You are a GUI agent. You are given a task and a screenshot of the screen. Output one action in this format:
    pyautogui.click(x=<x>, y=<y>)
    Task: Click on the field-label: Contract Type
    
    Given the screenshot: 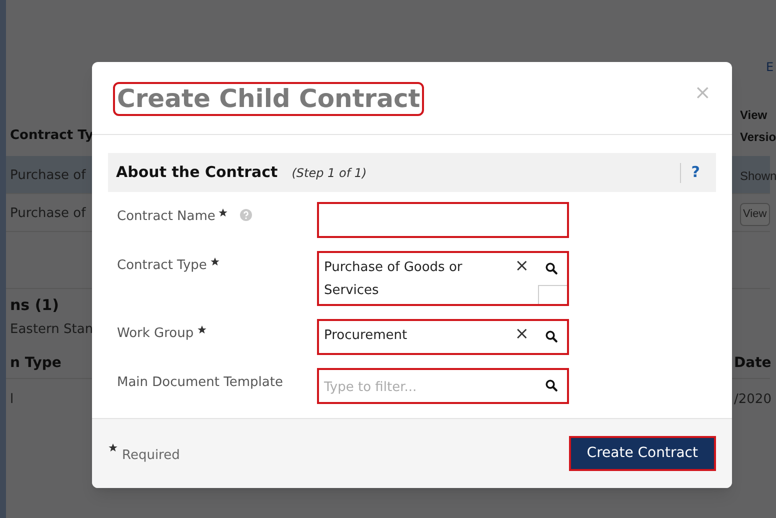 What is the action you would take?
    pyautogui.click(x=162, y=266)
    